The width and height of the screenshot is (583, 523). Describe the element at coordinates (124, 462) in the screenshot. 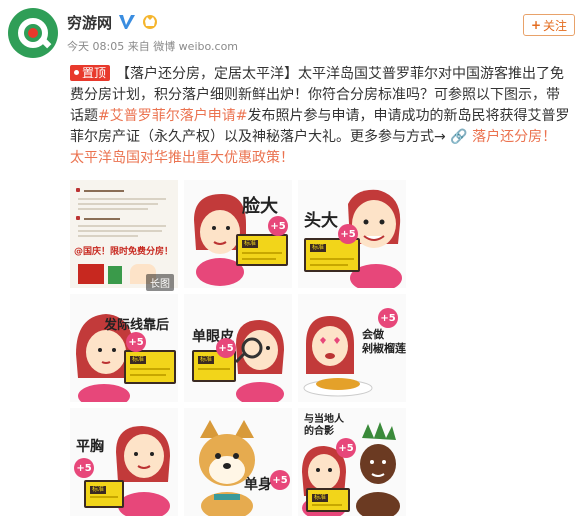

I see `image-flat: 平胸 +5 标准` at that location.